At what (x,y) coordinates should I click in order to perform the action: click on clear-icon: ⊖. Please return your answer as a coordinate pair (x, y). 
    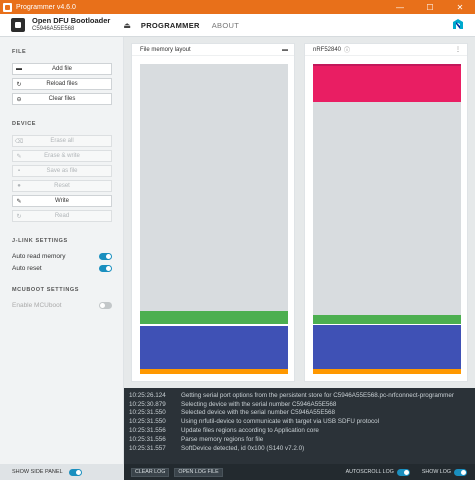
    Looking at the image, I should click on (19, 99).